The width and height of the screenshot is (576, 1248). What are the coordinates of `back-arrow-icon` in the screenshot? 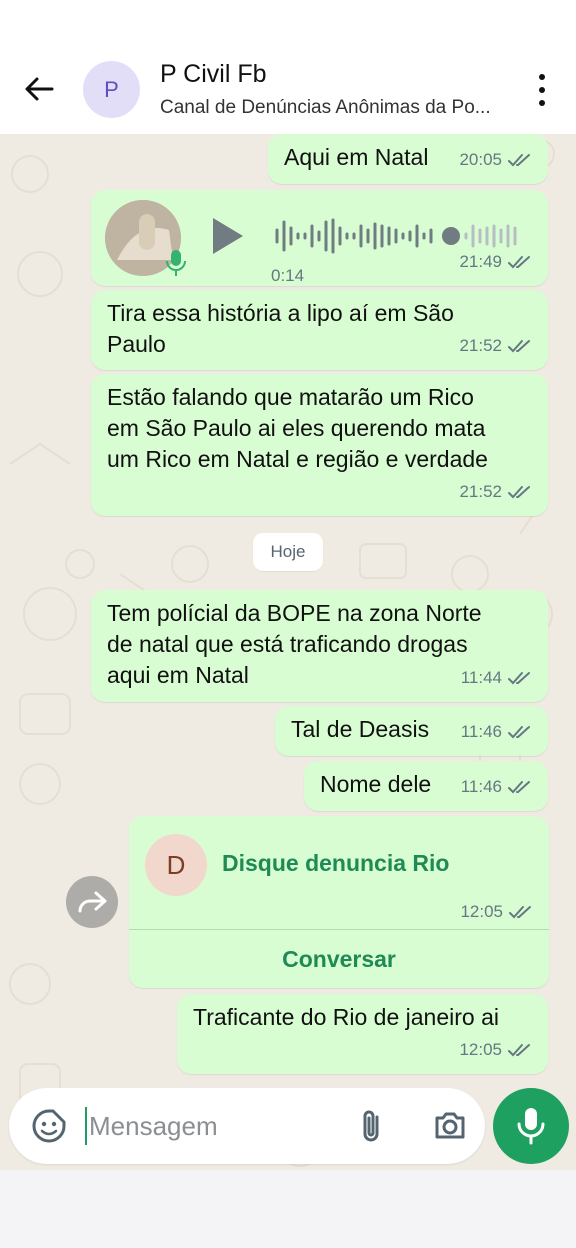 It's located at (39, 89).